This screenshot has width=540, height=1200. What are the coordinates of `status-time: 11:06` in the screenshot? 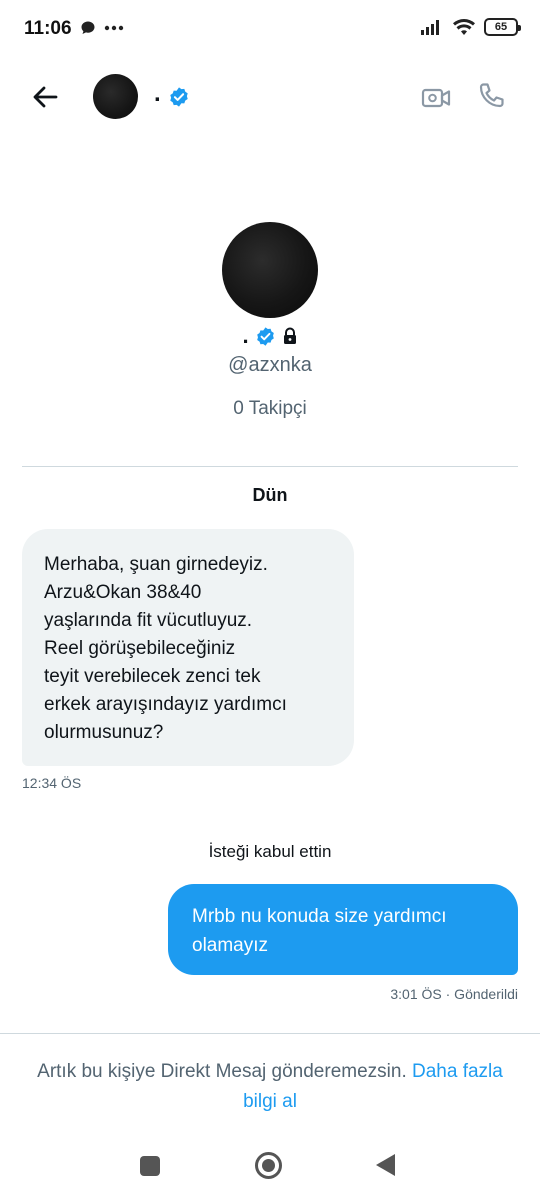 It's located at (48, 28).